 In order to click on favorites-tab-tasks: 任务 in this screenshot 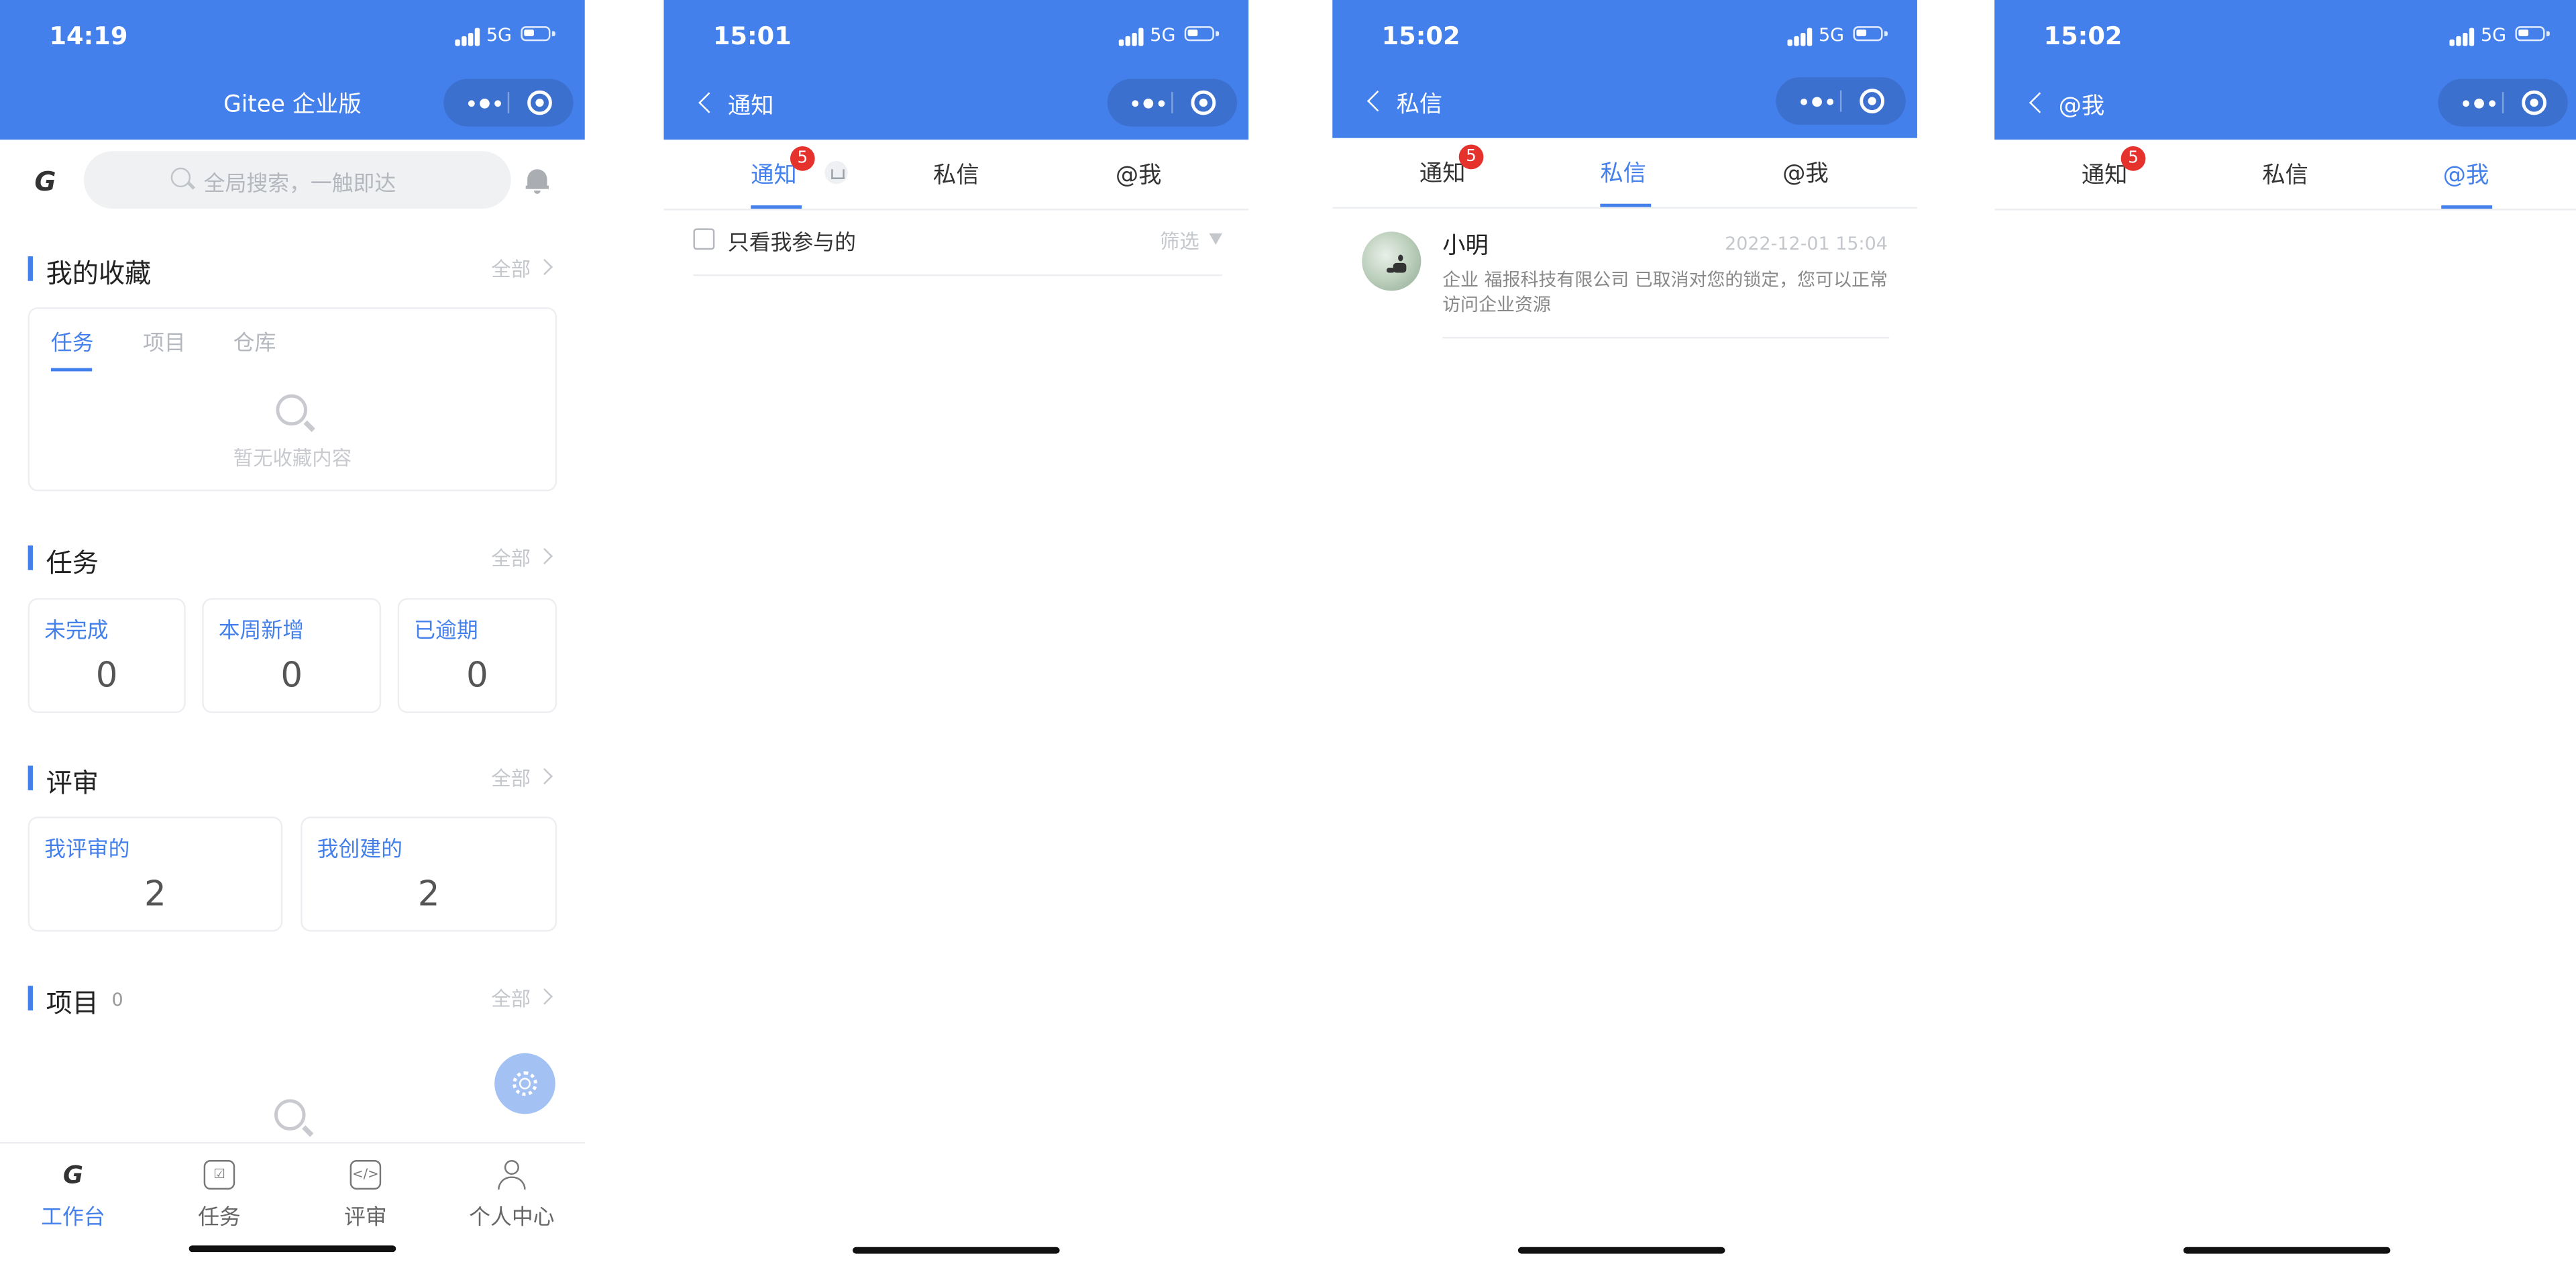, I will do `click(72, 341)`.